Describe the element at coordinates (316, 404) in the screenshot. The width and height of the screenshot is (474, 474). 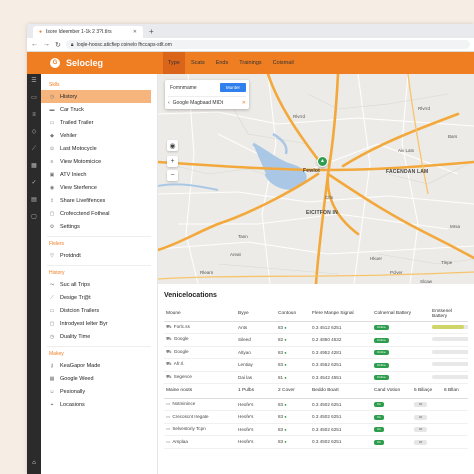
I see `table-row: ▭ Notminince Heofe's 83 ● 0.3 4502 6251 On Ot` at that location.